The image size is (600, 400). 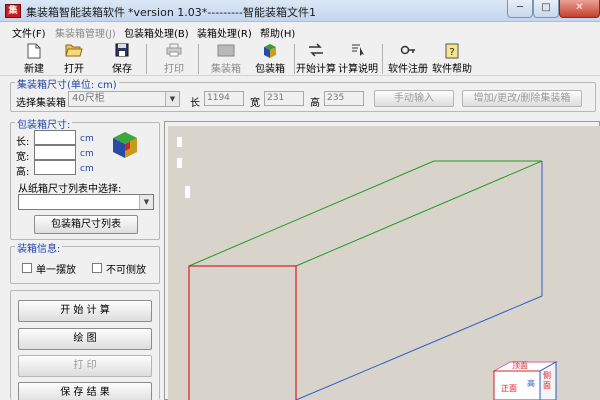 What do you see at coordinates (44, 123) in the screenshot?
I see `box-size-title: 包装箱尺寸:` at bounding box center [44, 123].